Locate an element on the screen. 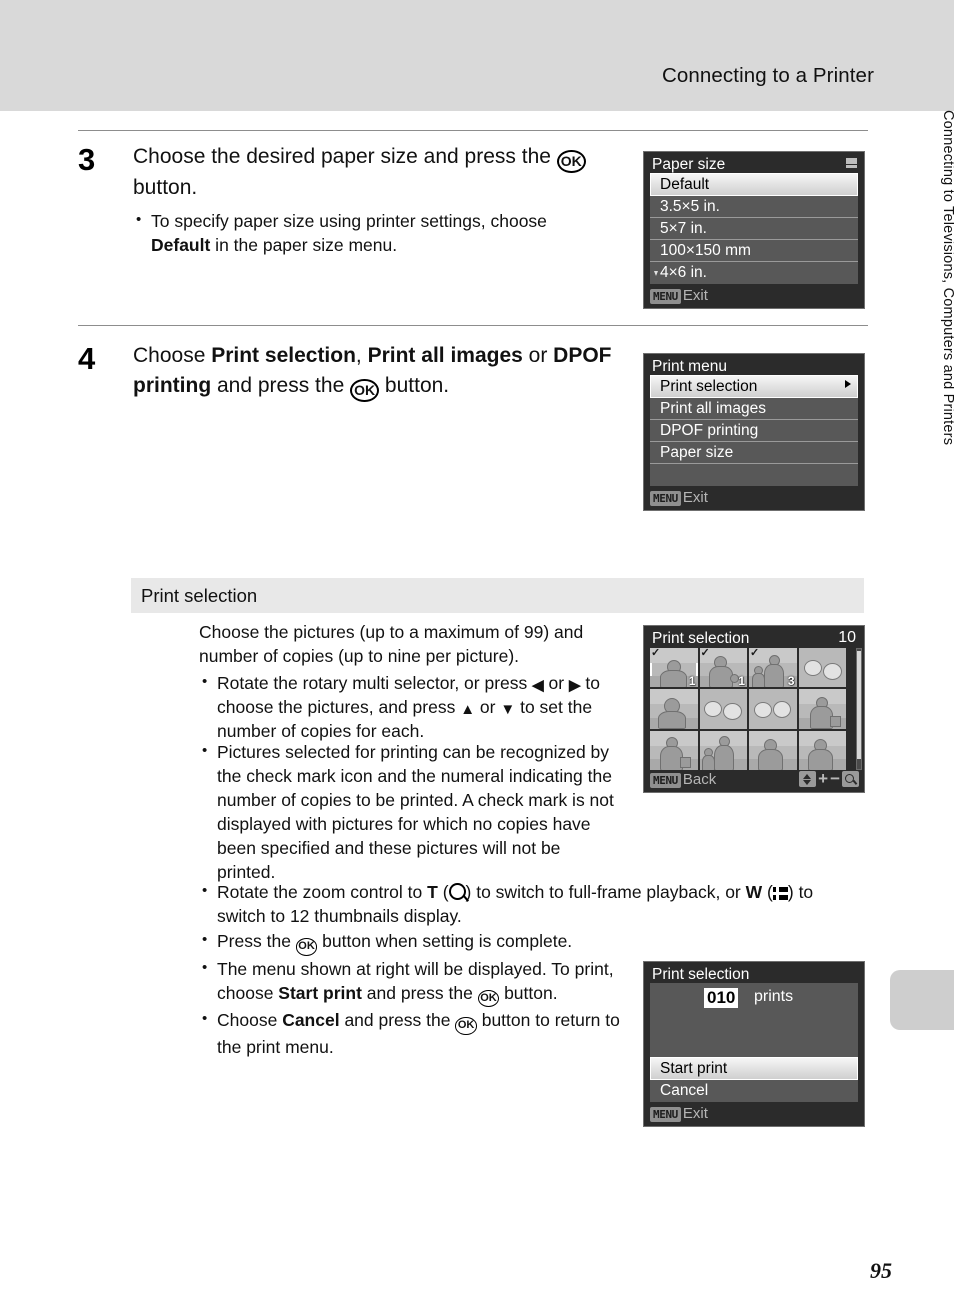 This screenshot has width=954, height=1314. screen-print-selection-title-text: Print selection is located at coordinates (701, 638).